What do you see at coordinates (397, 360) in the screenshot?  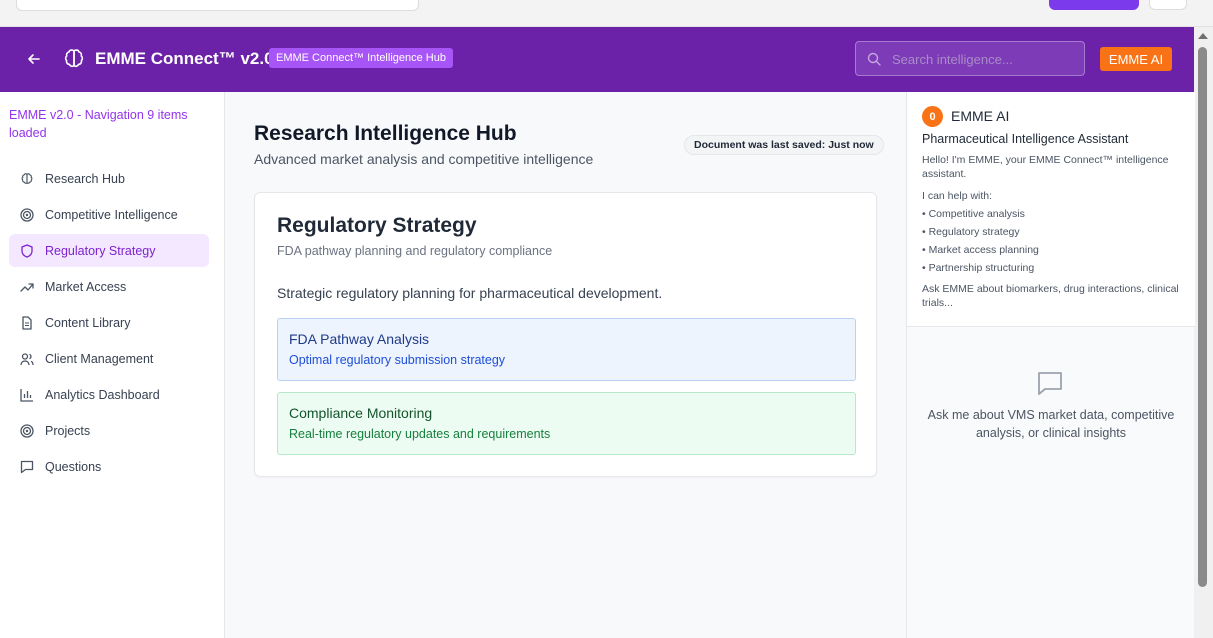 I see `feature-subtitle: Optimal regulatory submission strategy` at bounding box center [397, 360].